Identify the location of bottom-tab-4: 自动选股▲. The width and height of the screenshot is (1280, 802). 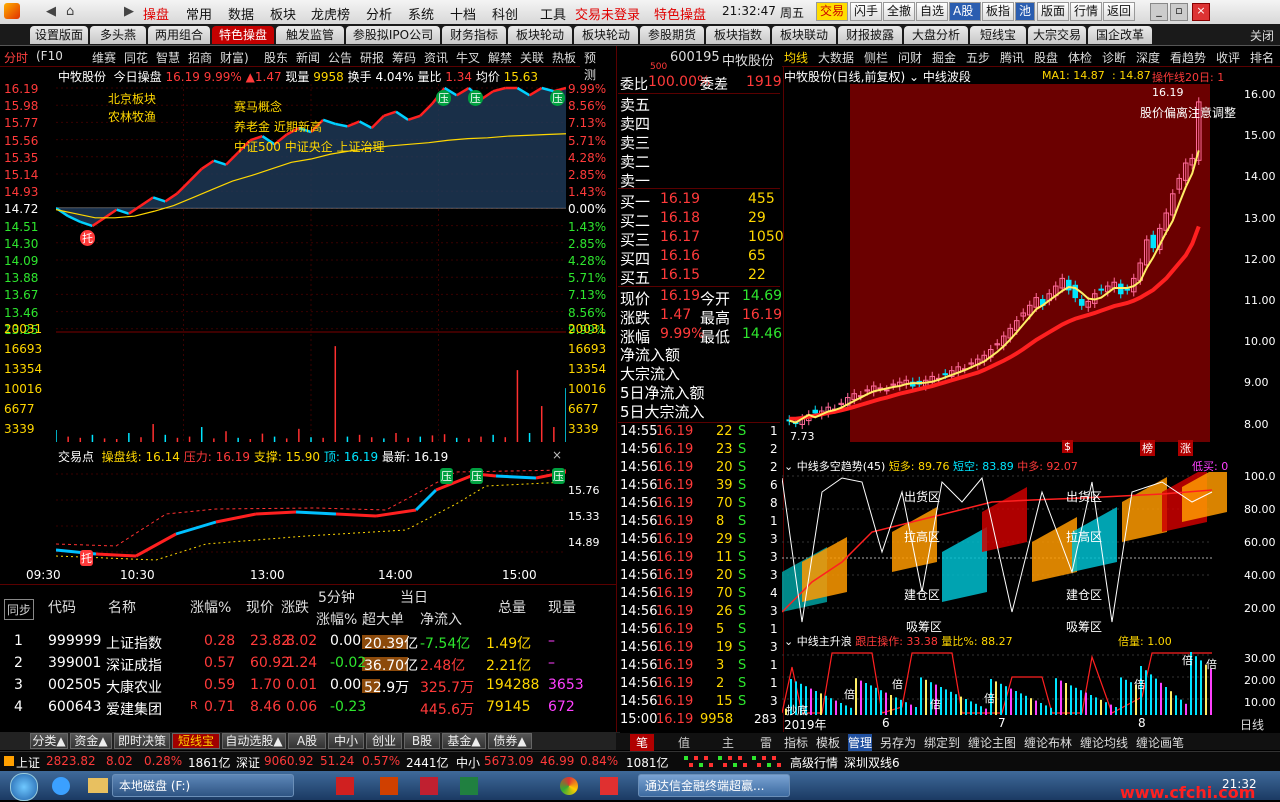
(254, 741).